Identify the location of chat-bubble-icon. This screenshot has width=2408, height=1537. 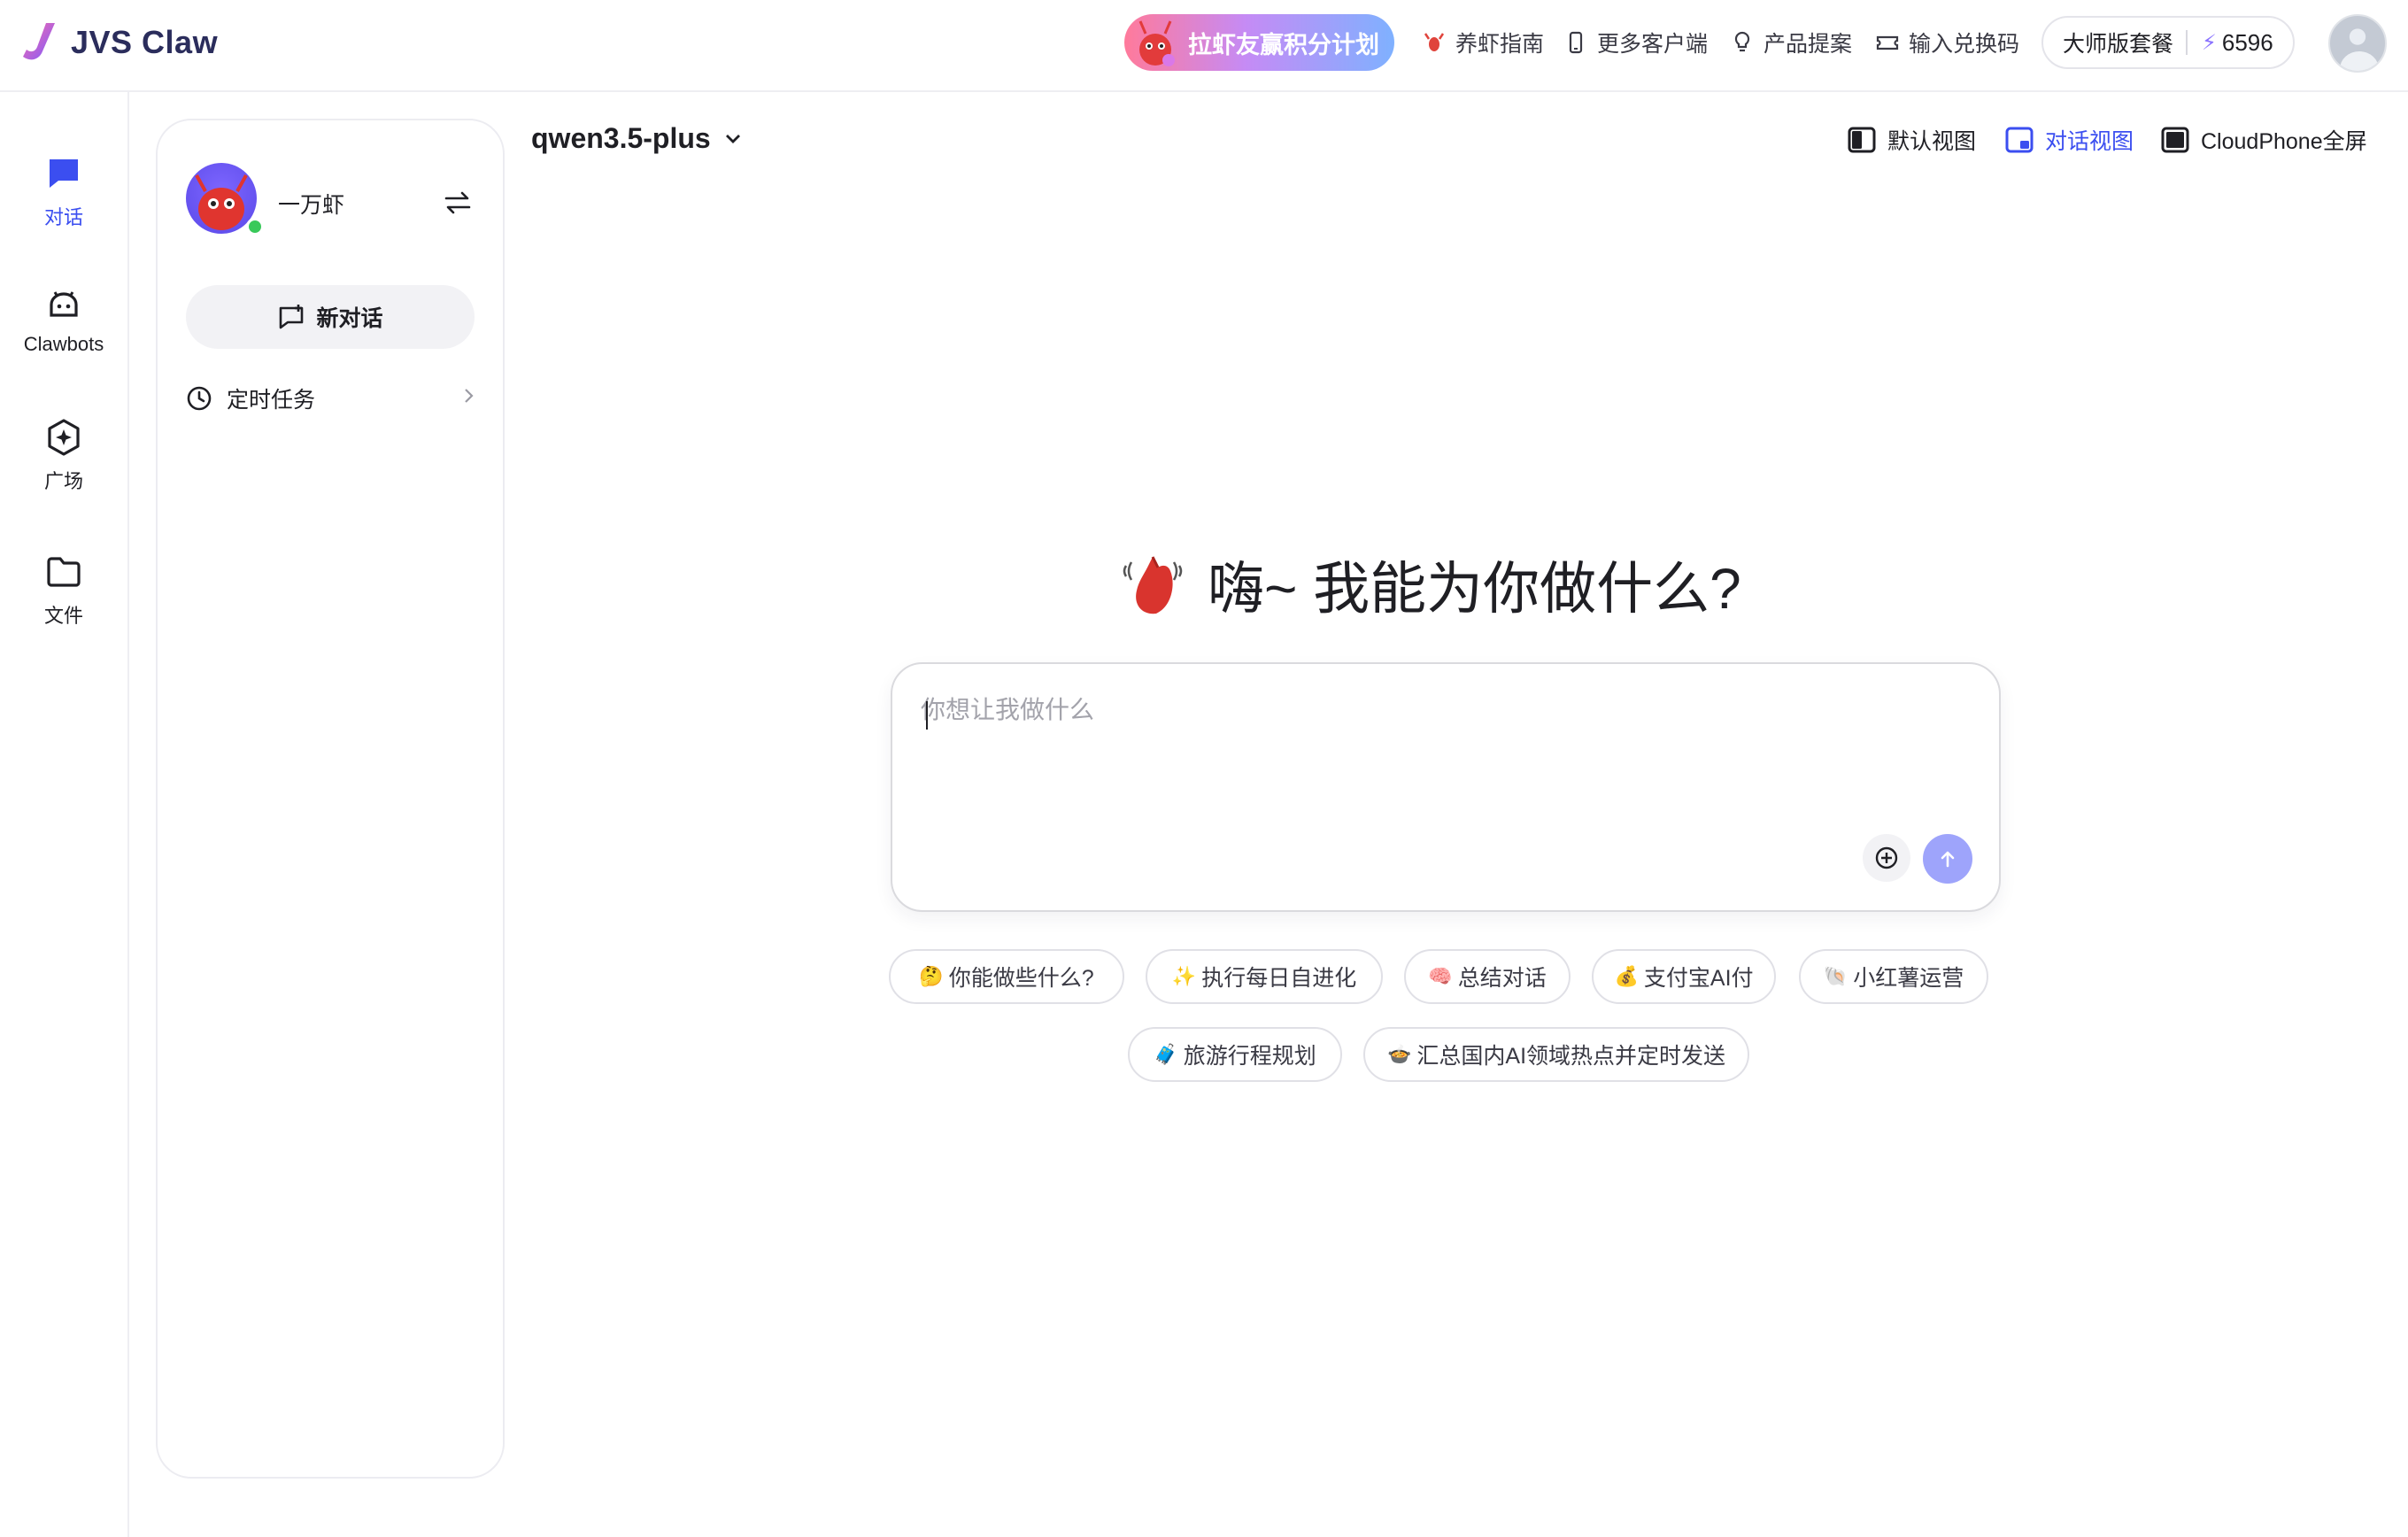
(64, 173).